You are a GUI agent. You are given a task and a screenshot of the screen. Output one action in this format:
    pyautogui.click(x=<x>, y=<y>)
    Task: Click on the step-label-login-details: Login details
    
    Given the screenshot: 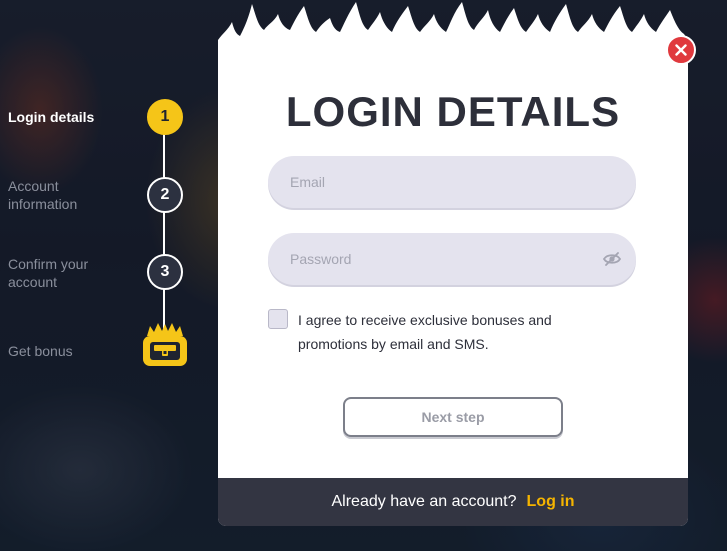 What is the action you would take?
    pyautogui.click(x=51, y=117)
    